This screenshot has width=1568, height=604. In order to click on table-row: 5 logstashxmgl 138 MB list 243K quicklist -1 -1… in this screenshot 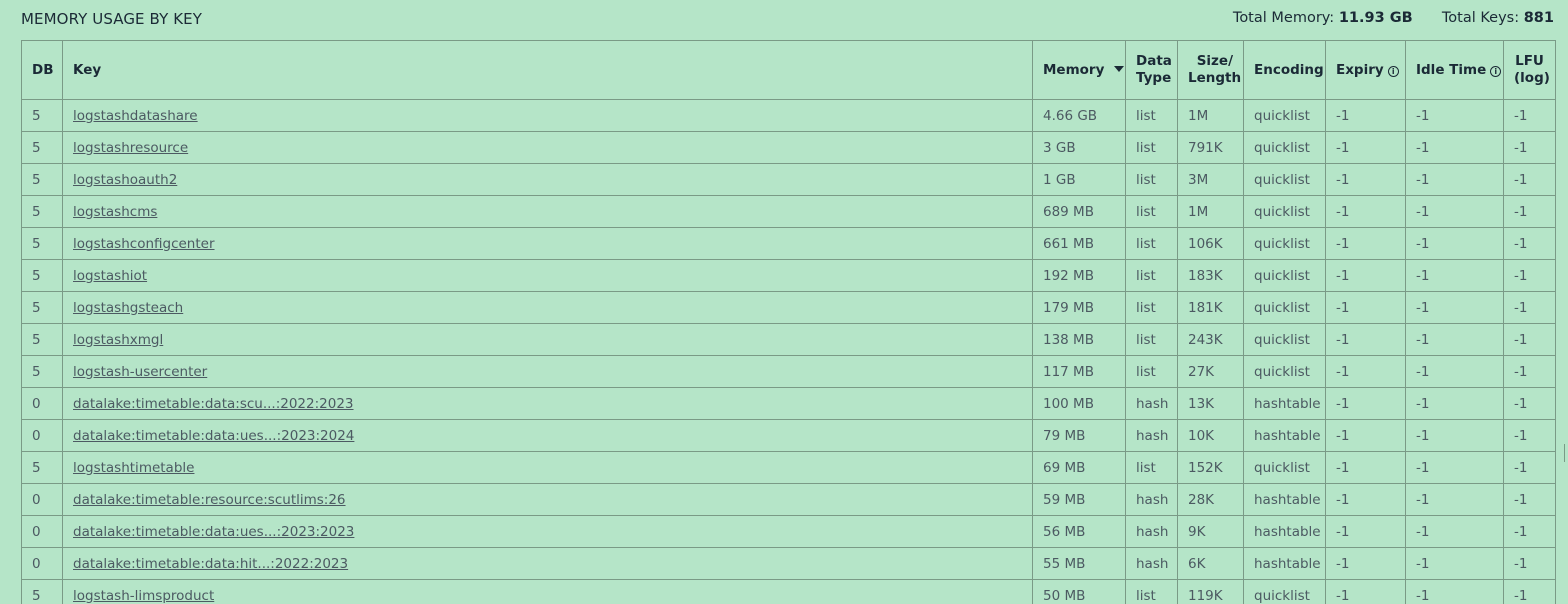, I will do `click(788, 339)`.